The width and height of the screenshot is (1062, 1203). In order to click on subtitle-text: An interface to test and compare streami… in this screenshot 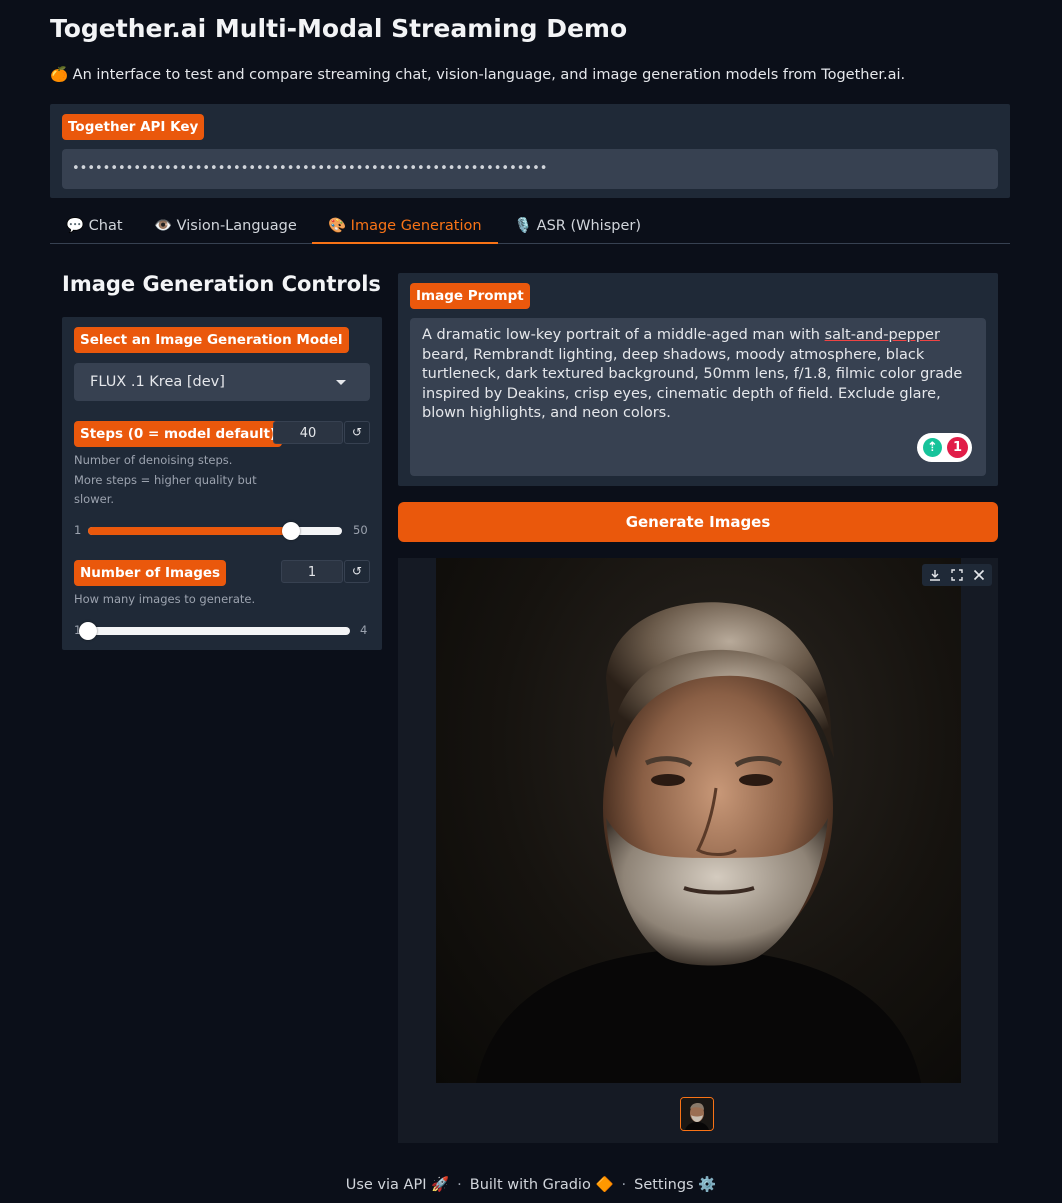, I will do `click(489, 75)`.